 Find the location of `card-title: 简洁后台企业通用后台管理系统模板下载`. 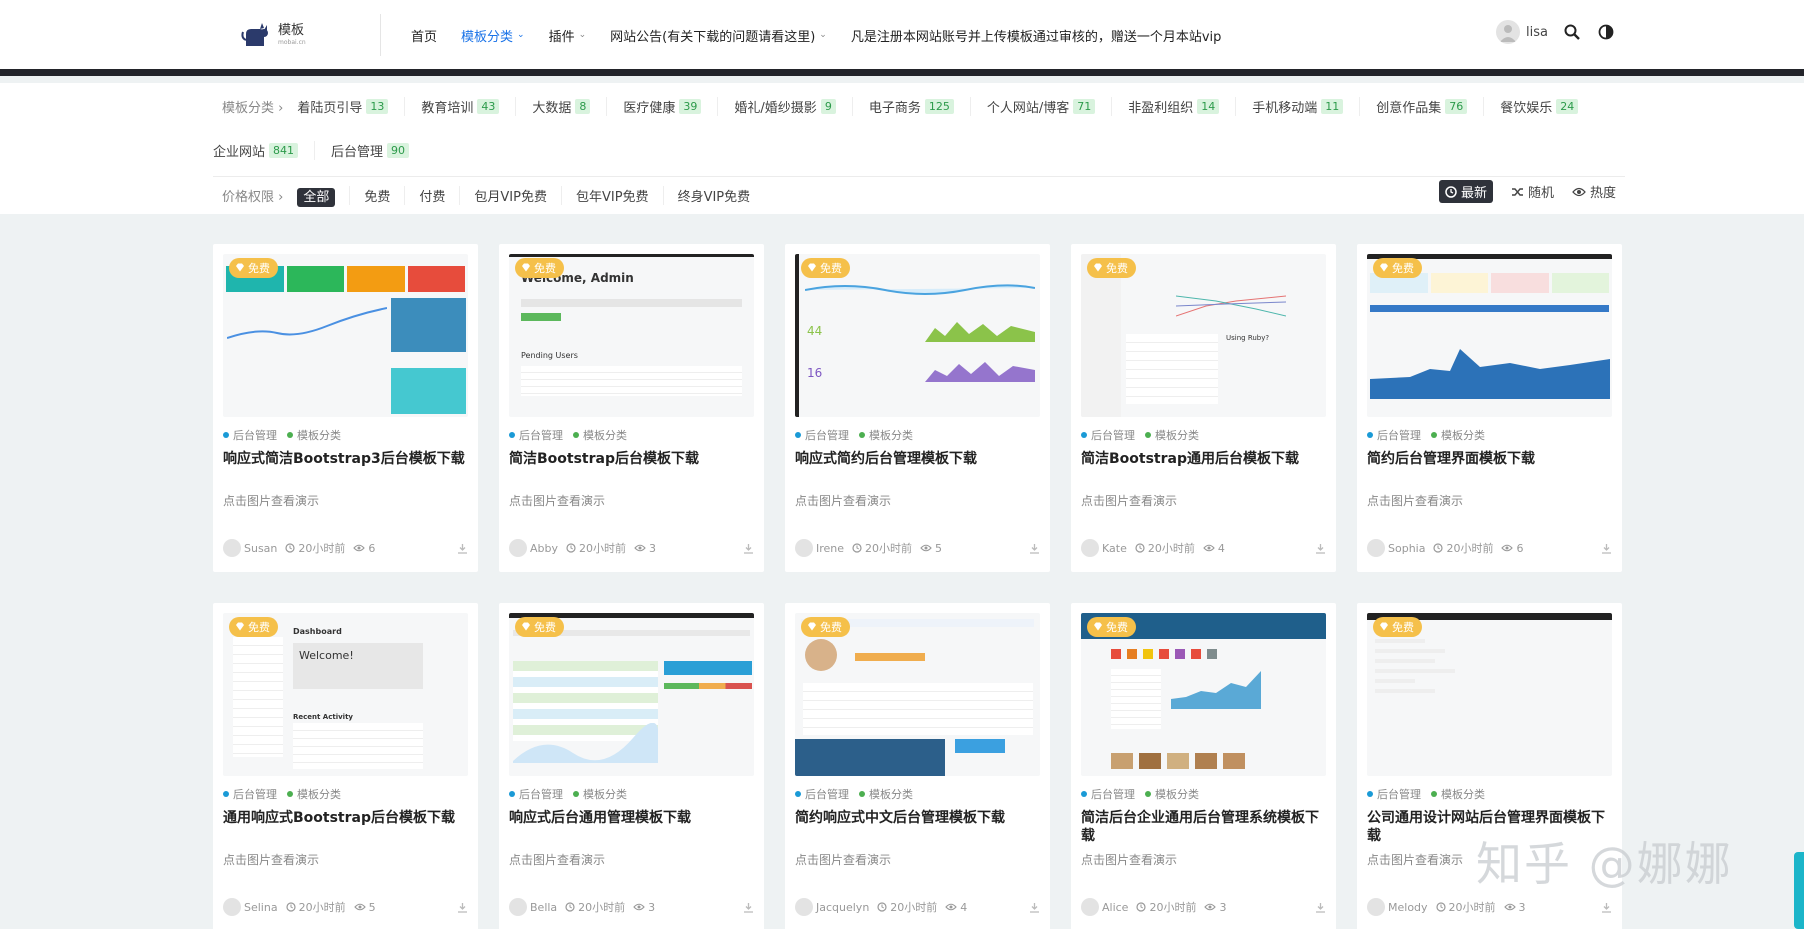

card-title: 简洁后台企业通用后台管理系统模板下载 is located at coordinates (1205, 827).